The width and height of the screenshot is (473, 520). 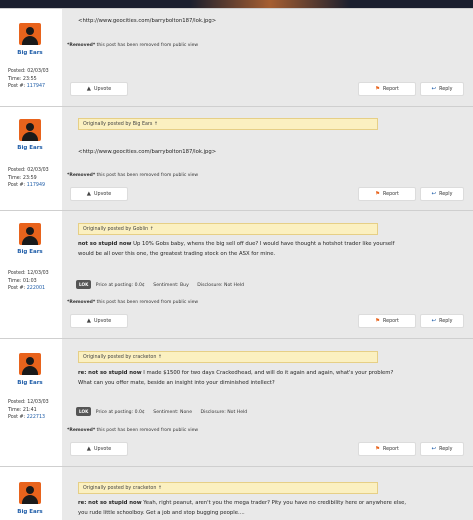 I want to click on sentiment: Sentiment: None, so click(x=173, y=412).